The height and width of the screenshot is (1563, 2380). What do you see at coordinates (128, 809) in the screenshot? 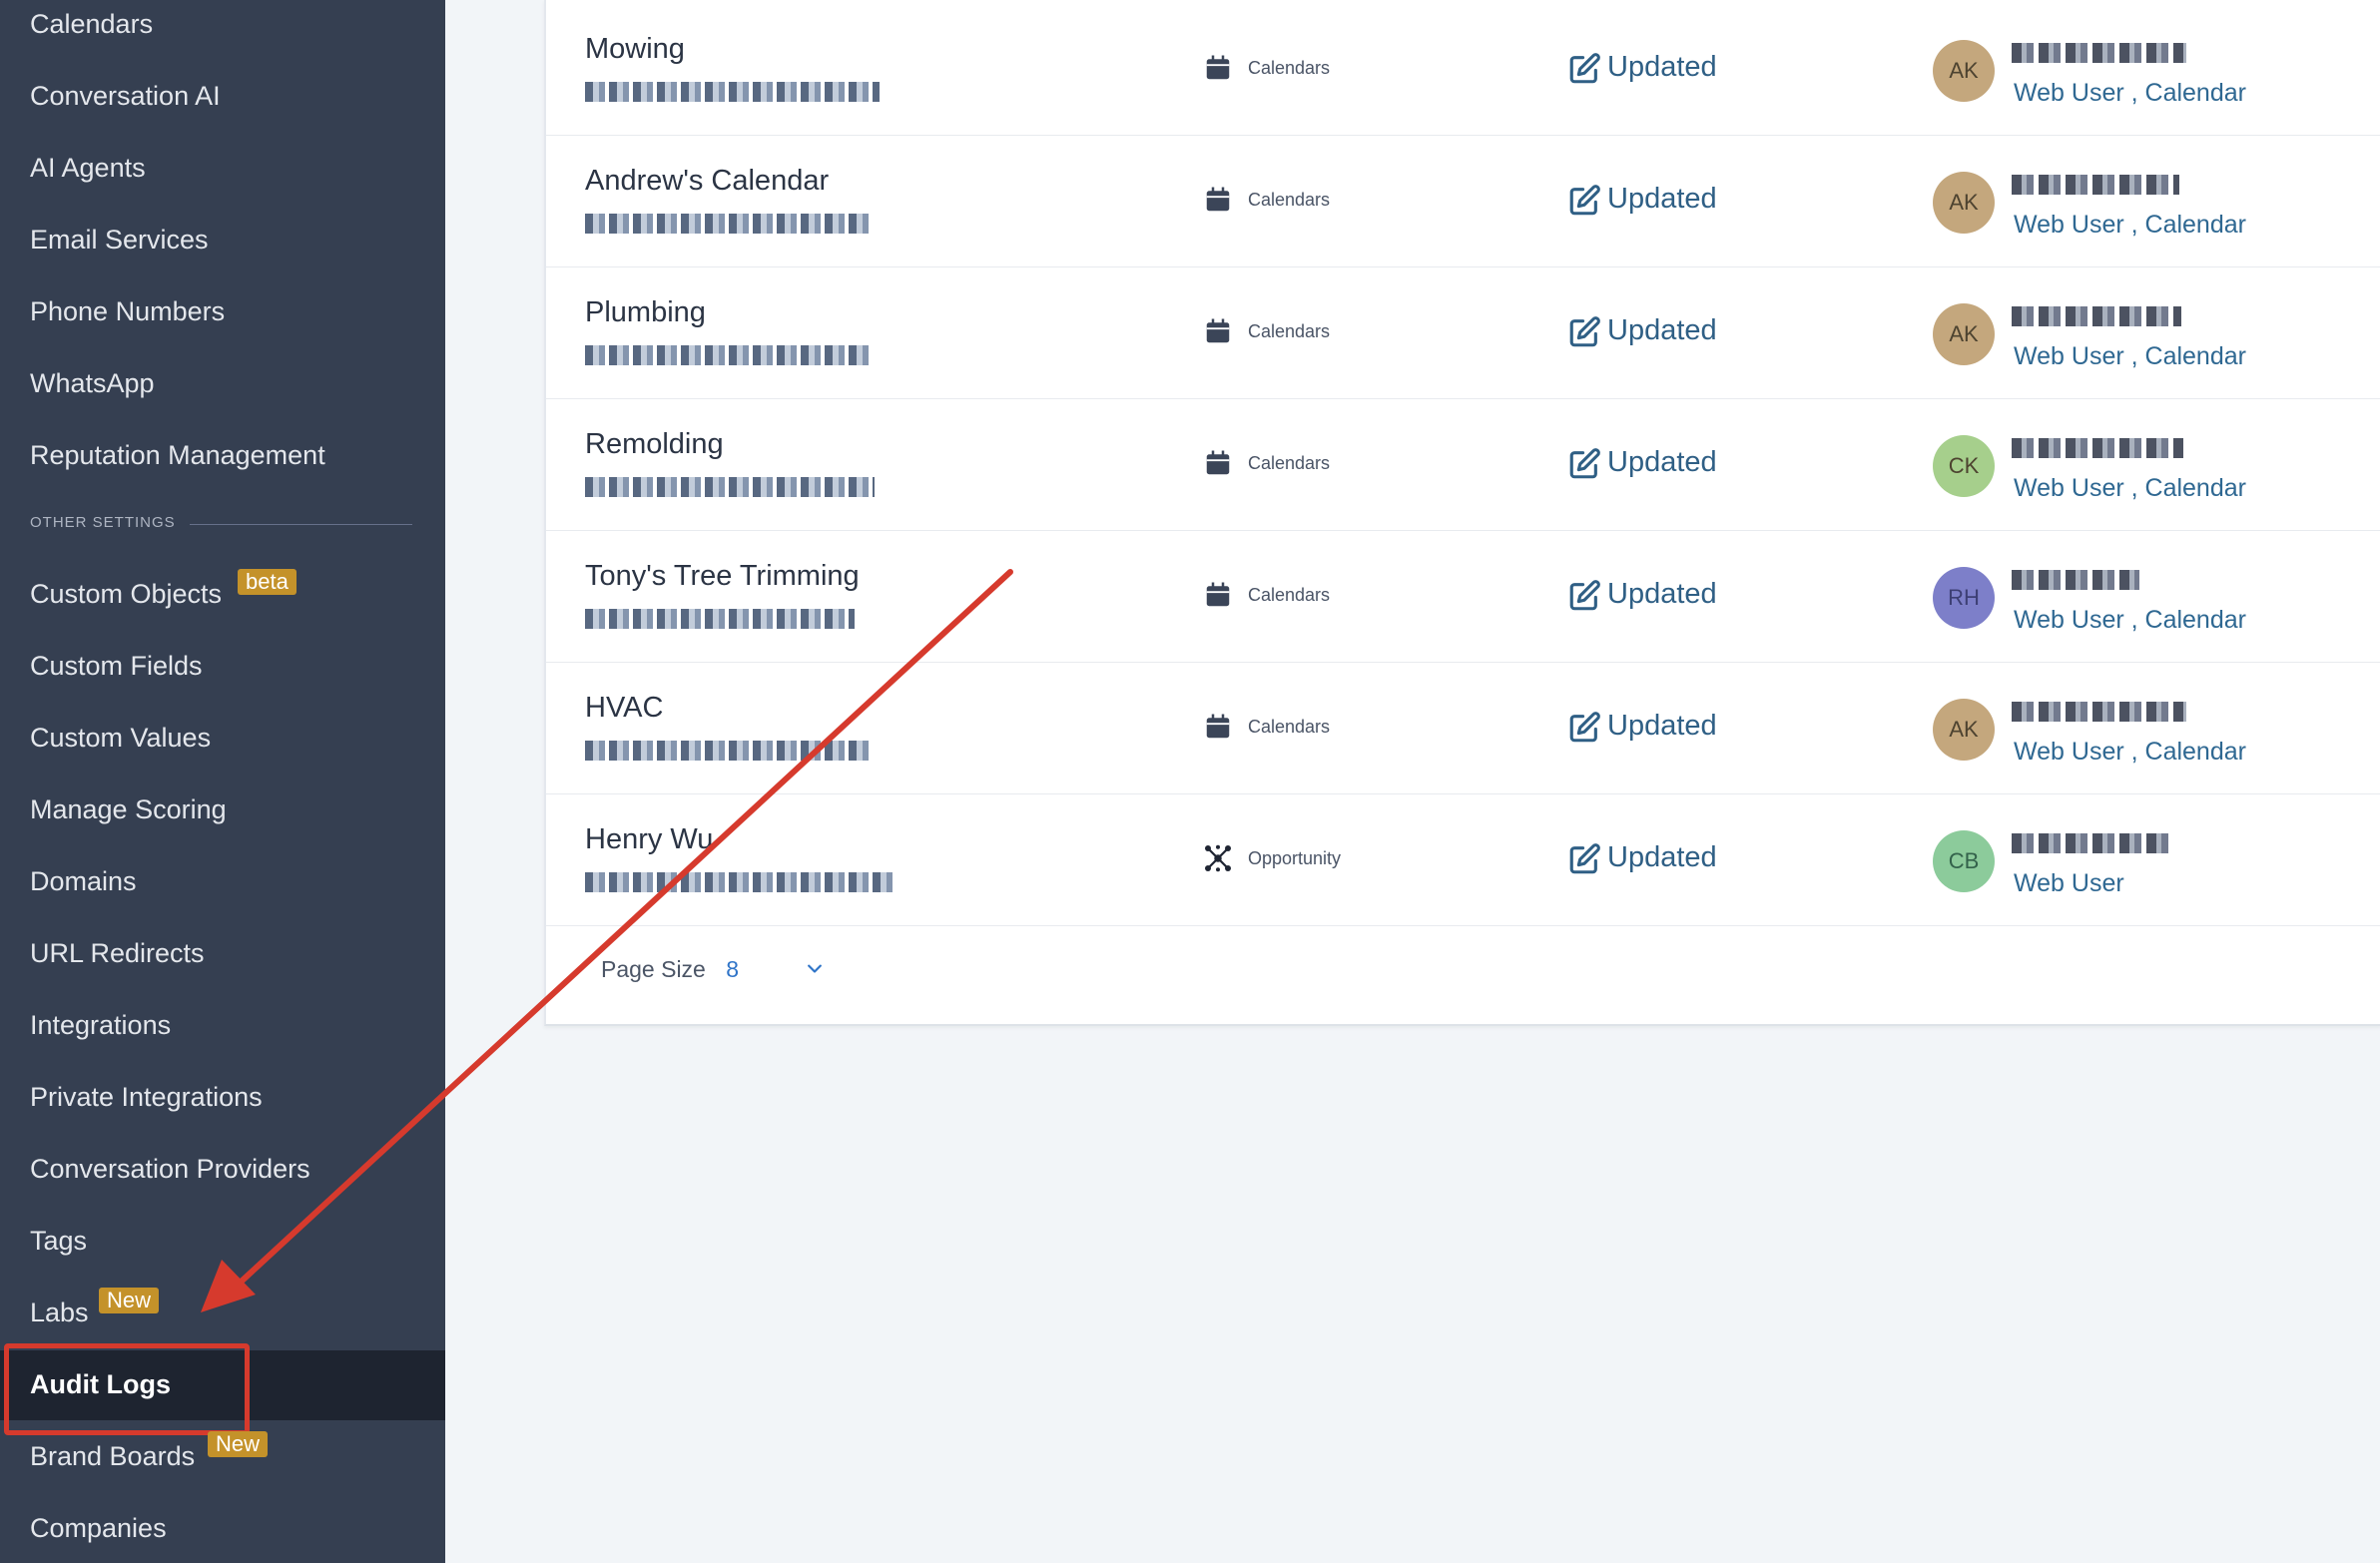
I see `sidebar-item-manage-scoring: Manage Scoring` at bounding box center [128, 809].